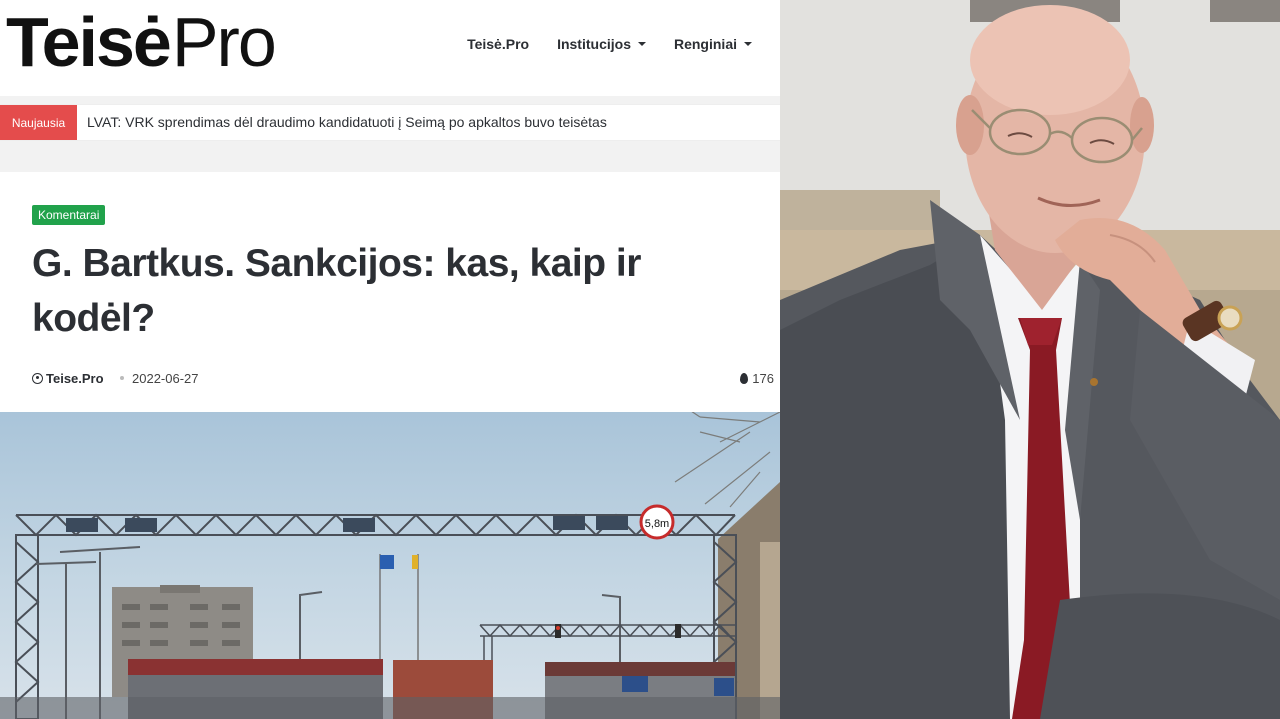 Image resolution: width=1280 pixels, height=719 pixels. I want to click on logo-light: Pro, so click(224, 42).